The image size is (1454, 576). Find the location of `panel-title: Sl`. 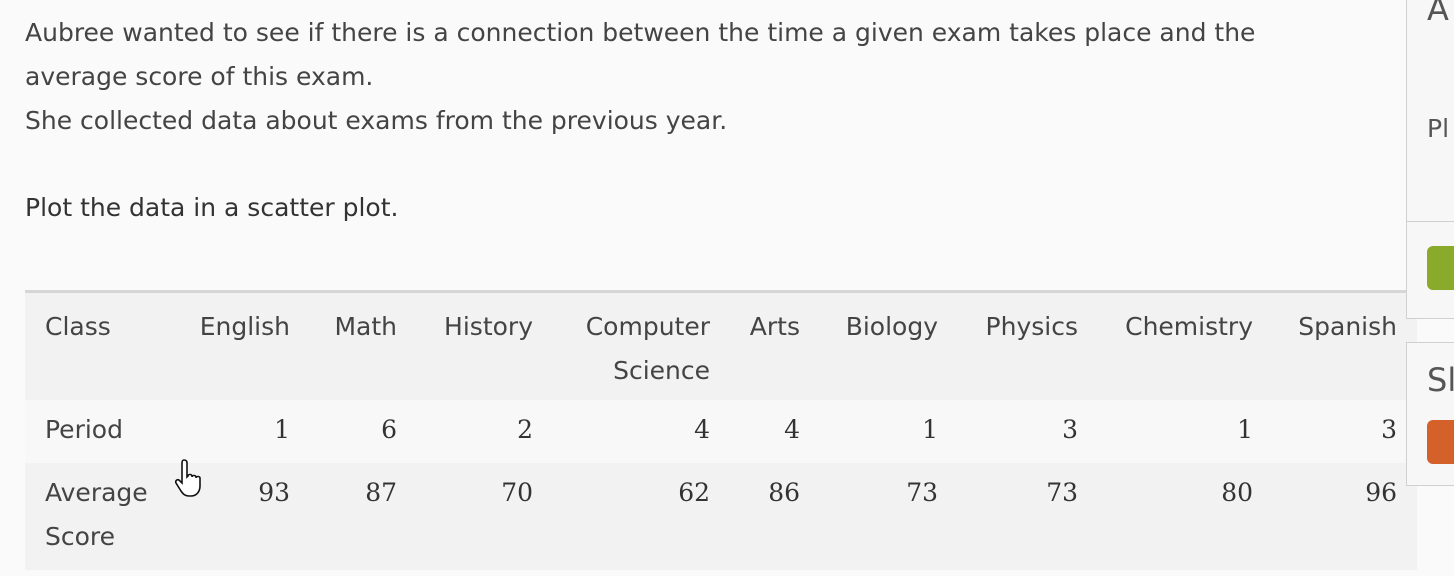

panel-title: Sl is located at coordinates (1440, 380).